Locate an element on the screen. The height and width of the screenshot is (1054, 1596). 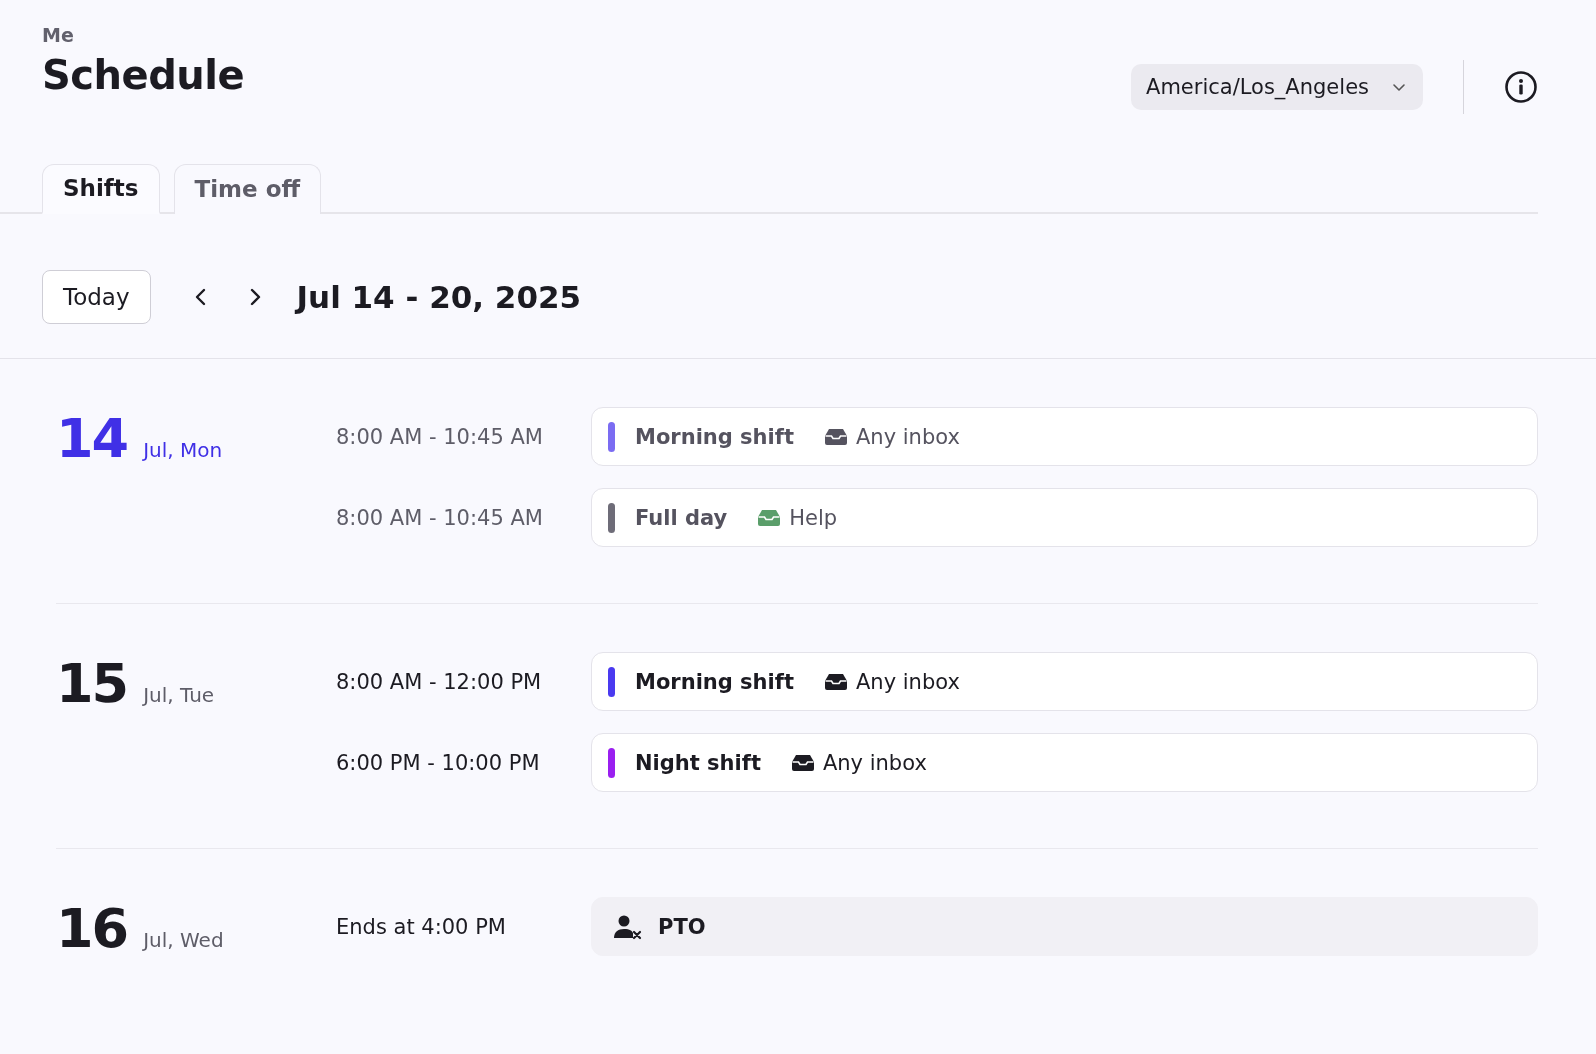
day-number: 14 is located at coordinates (92, 438).